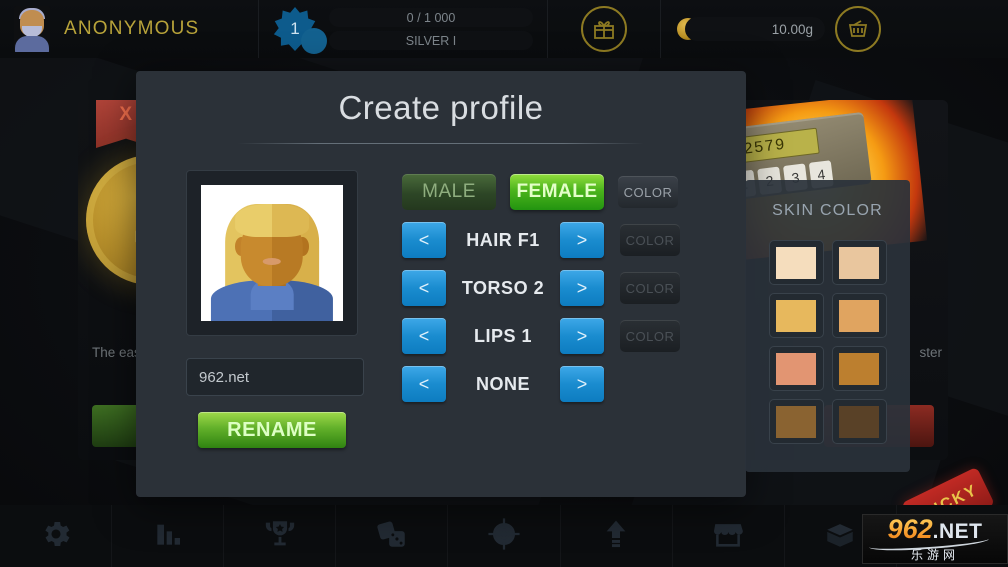  What do you see at coordinates (314, 40) in the screenshot?
I see `rank-dot-icon` at bounding box center [314, 40].